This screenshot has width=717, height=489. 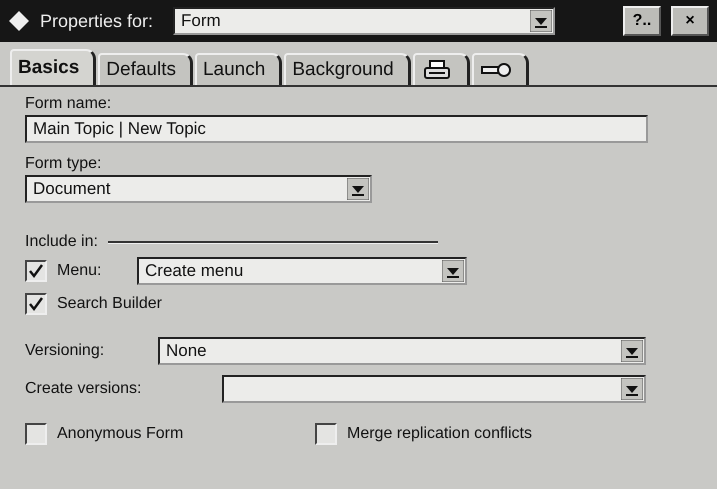 I want to click on tab: Basics, so click(x=53, y=67).